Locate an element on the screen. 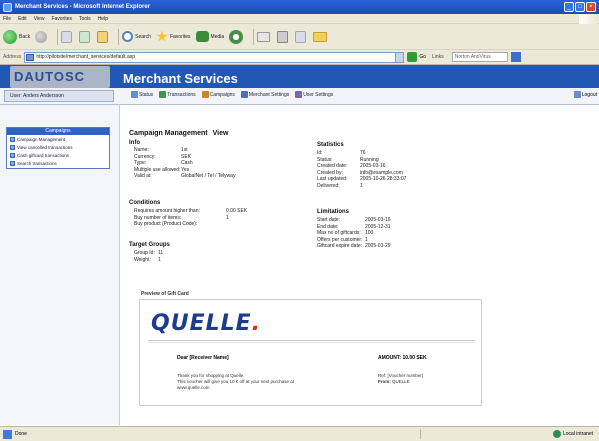 This screenshot has width=599, height=441. forward-button is located at coordinates (42, 36).